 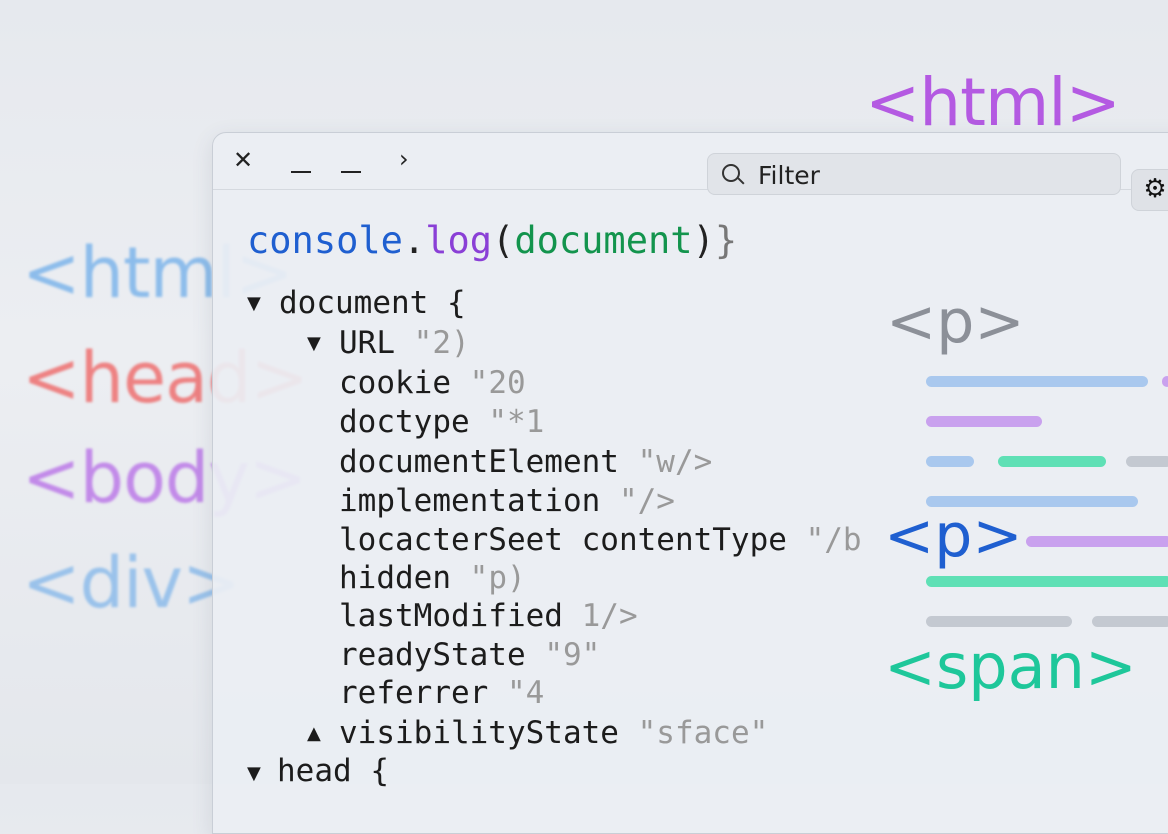 I want to click on cmd-arg: document, so click(x=603, y=240).